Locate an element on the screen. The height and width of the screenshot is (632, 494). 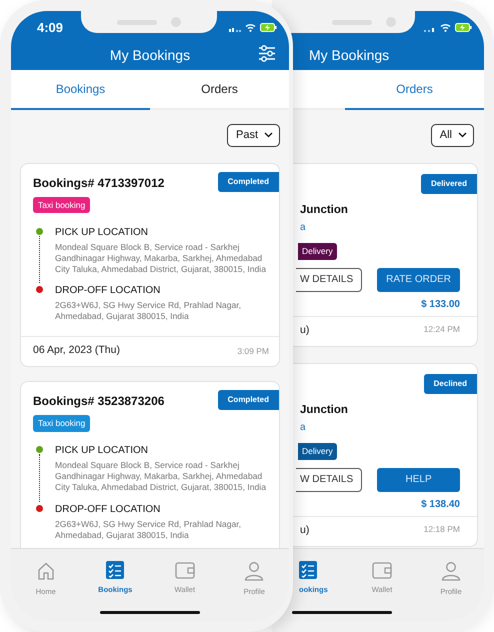
order-price: $ 133.00 is located at coordinates (440, 305).